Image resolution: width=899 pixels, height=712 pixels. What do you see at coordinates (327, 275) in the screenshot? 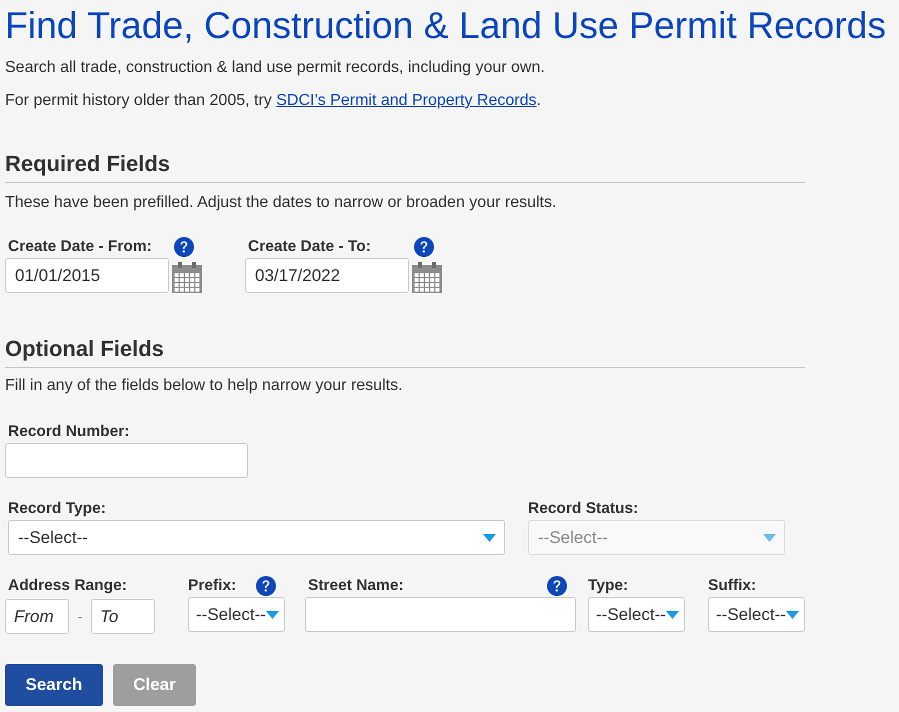
I see `date-field: 03/17/2022` at bounding box center [327, 275].